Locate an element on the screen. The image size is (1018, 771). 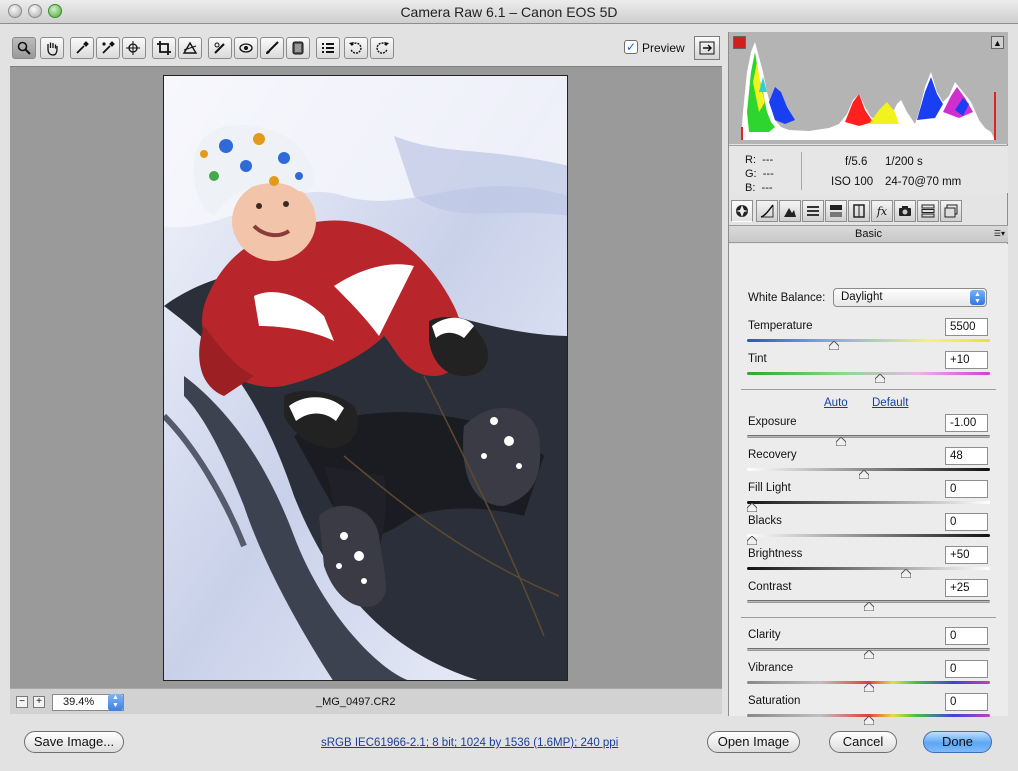
fullscreen-icon is located at coordinates (707, 48).